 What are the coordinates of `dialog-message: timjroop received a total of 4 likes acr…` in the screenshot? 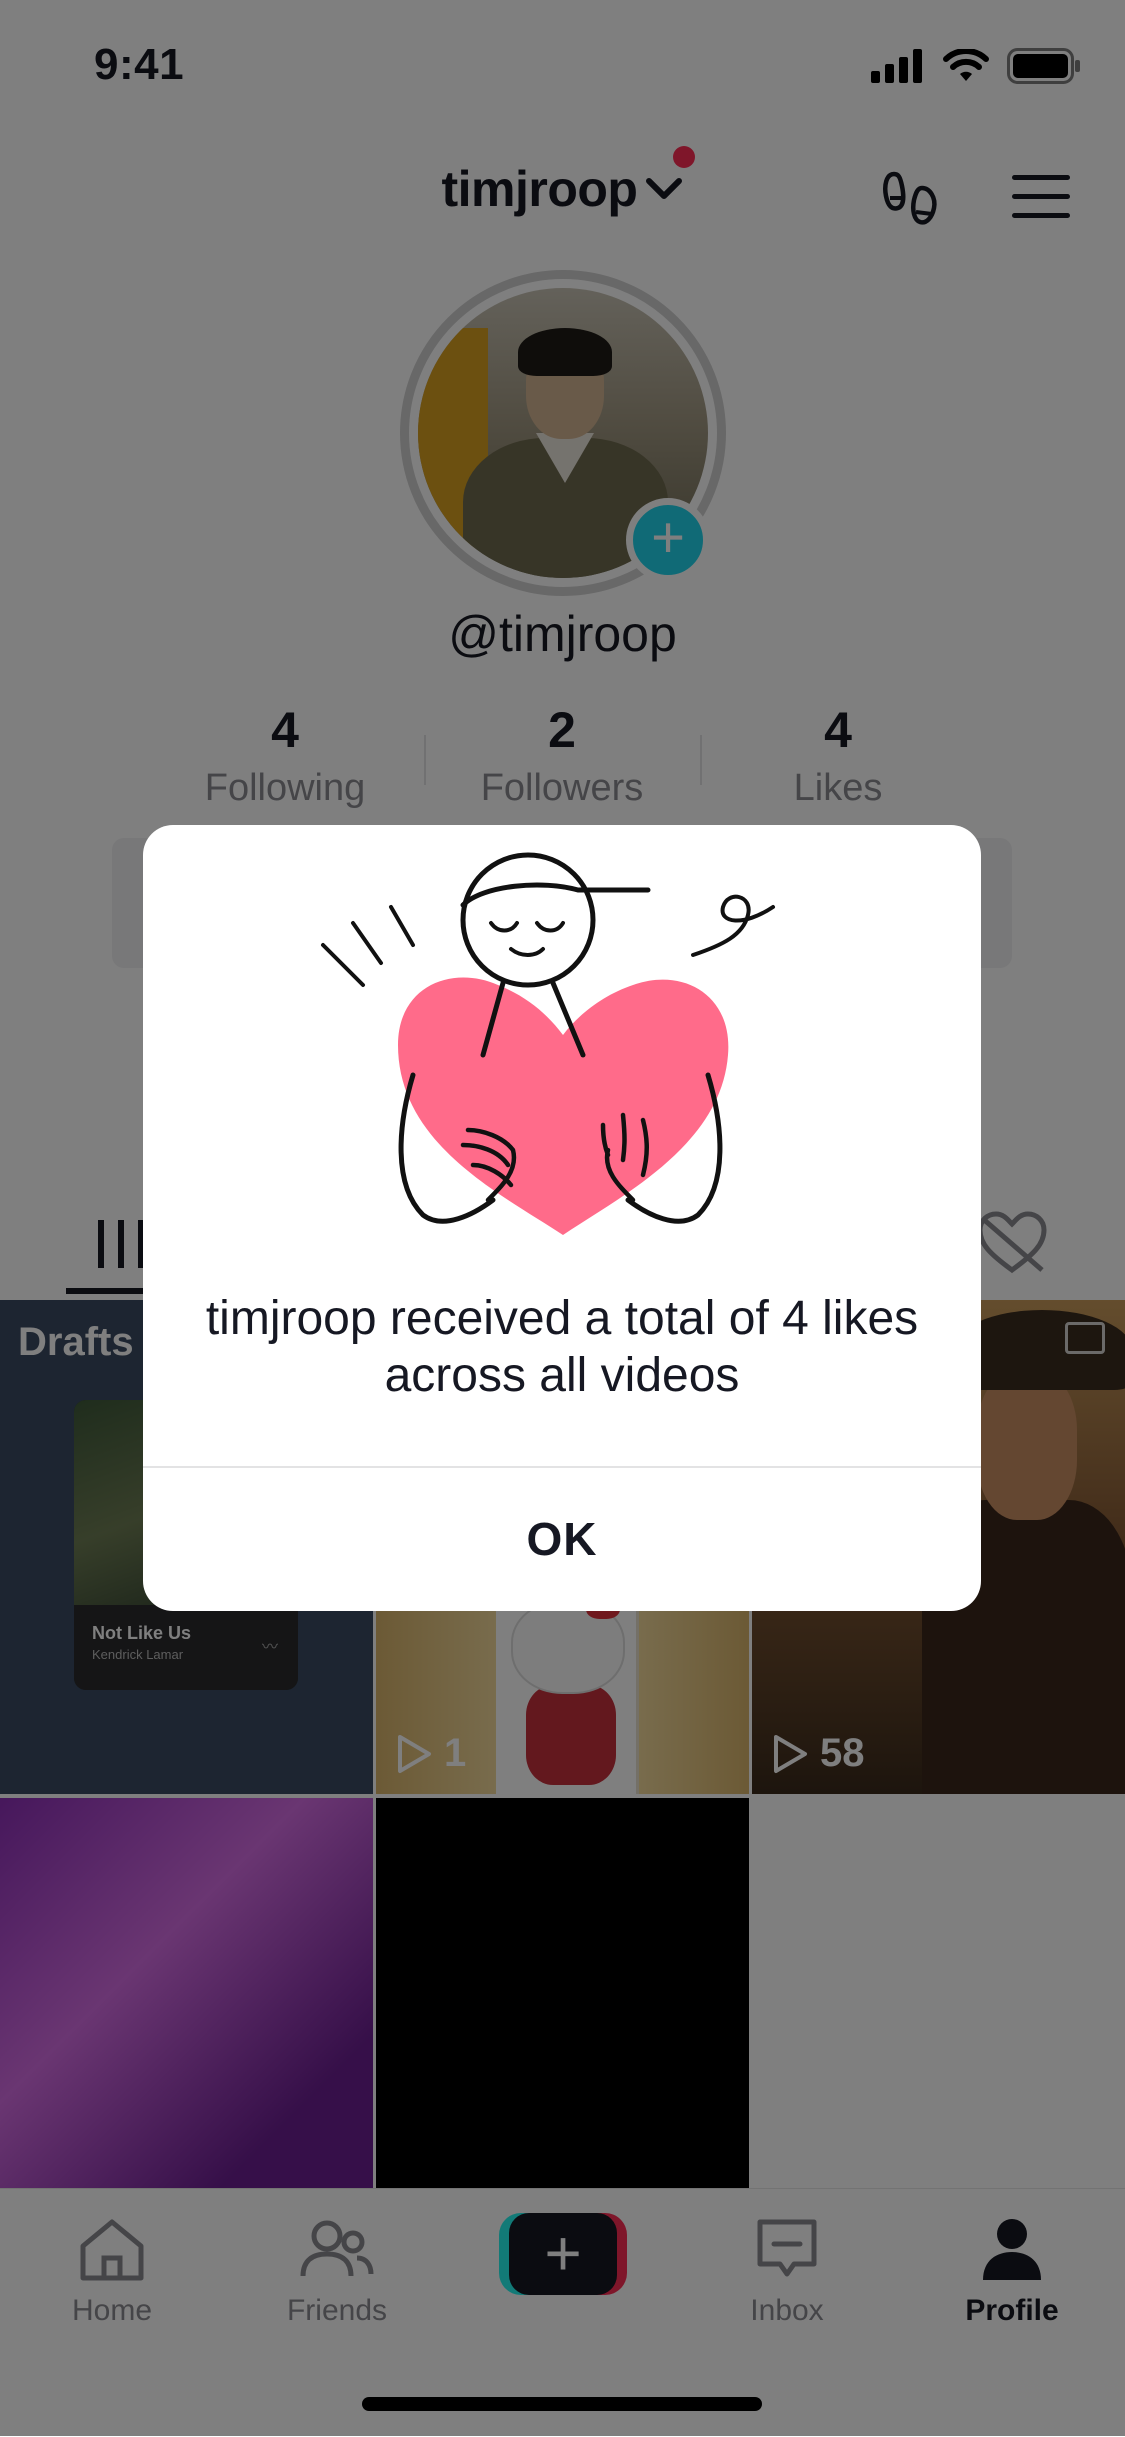 It's located at (562, 1347).